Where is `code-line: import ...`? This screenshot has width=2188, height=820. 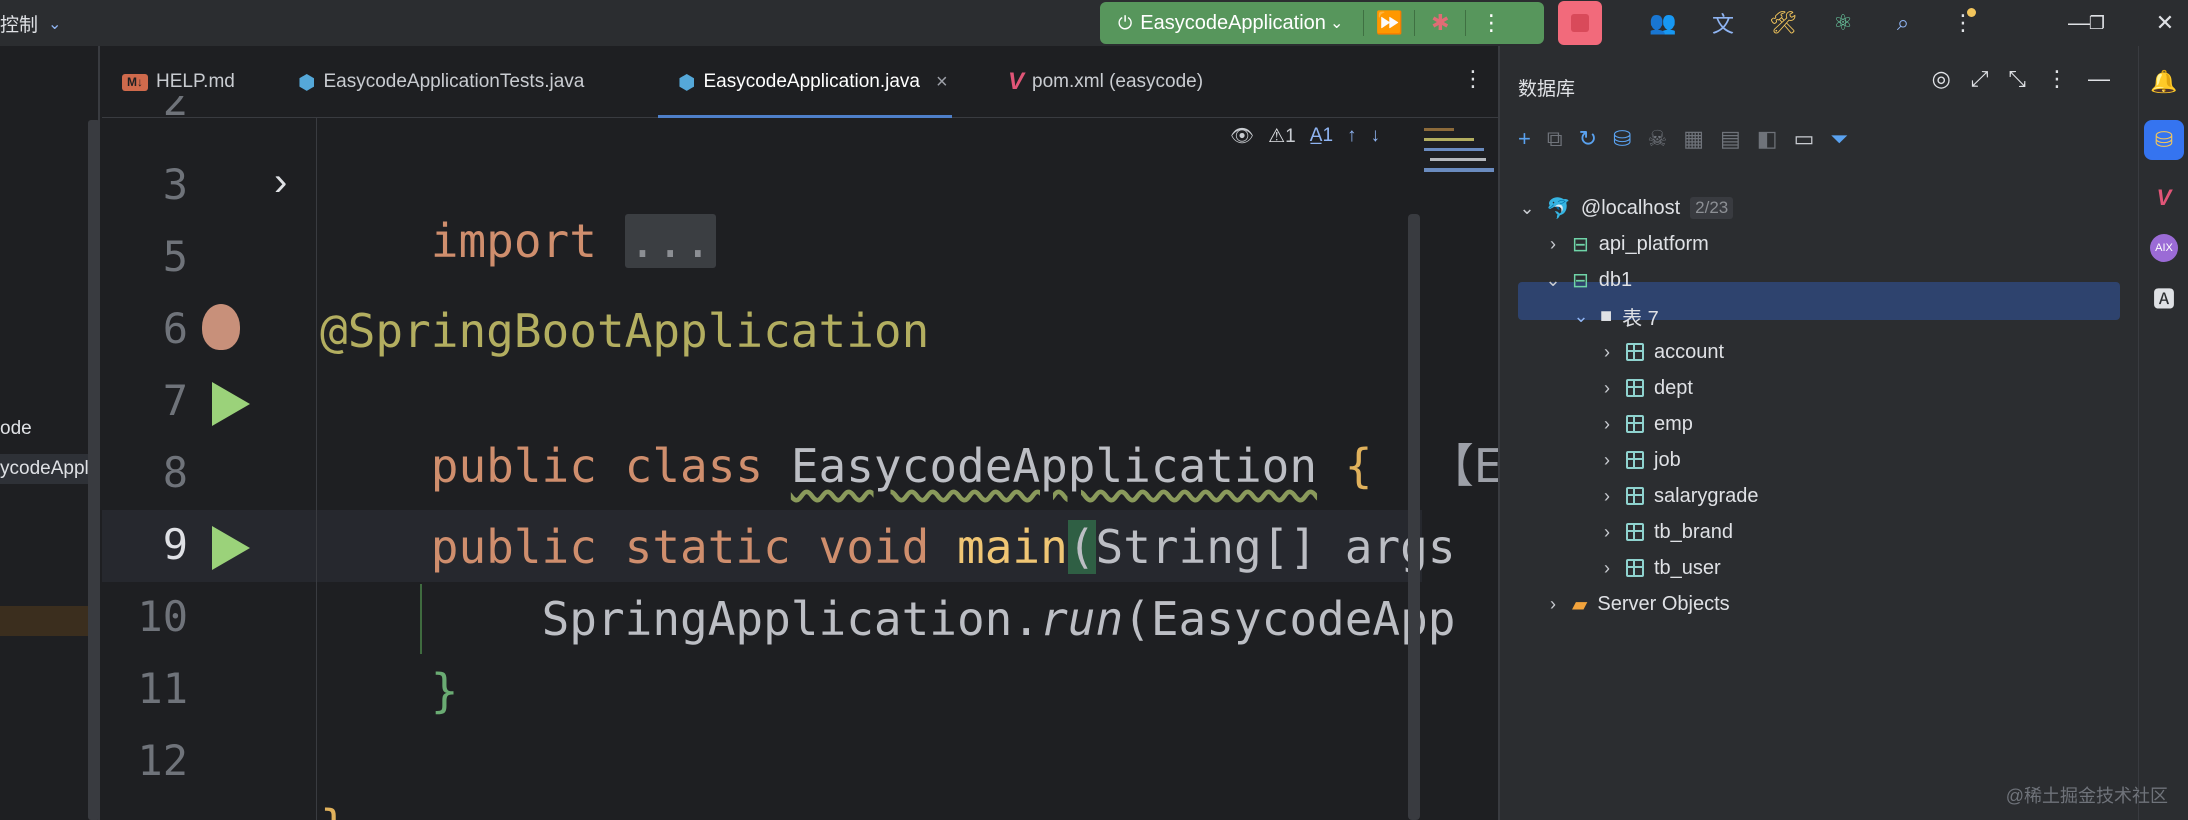
code-line: import ... is located at coordinates (518, 241).